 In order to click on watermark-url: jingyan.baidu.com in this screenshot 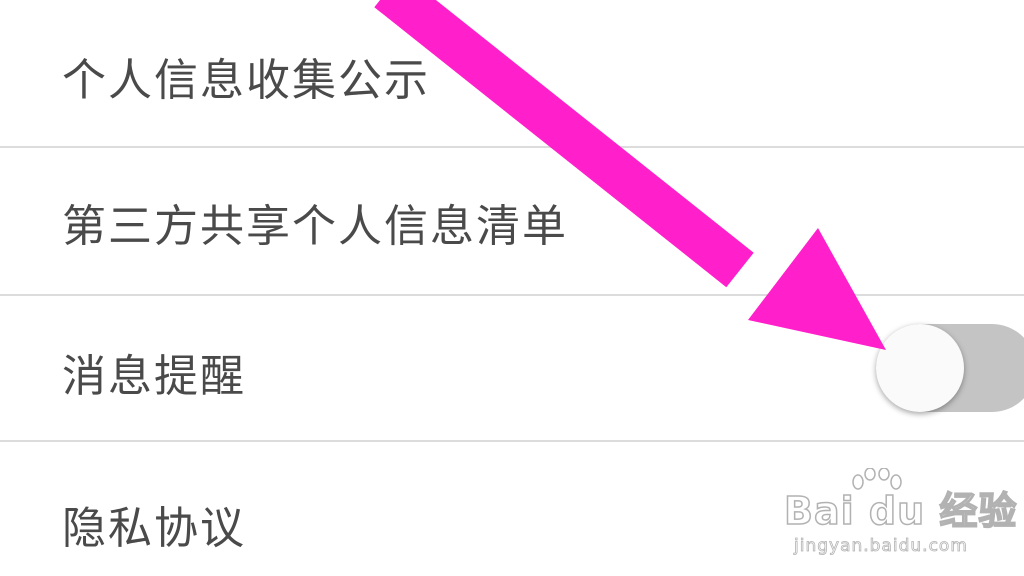, I will do `click(881, 546)`.